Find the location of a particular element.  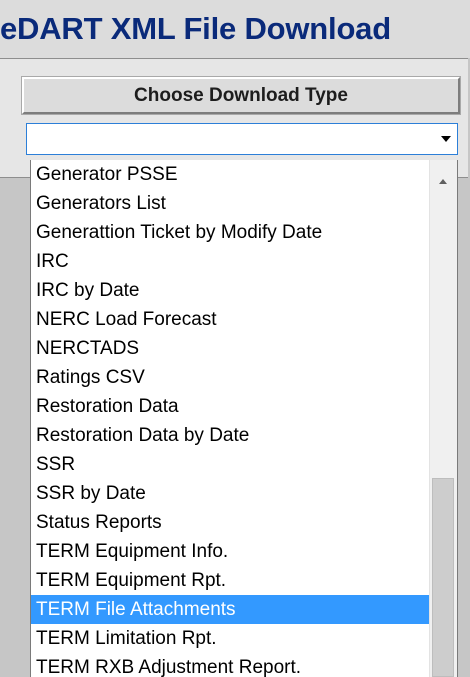

dropdown-option: TERM File Attachments is located at coordinates (230, 609).